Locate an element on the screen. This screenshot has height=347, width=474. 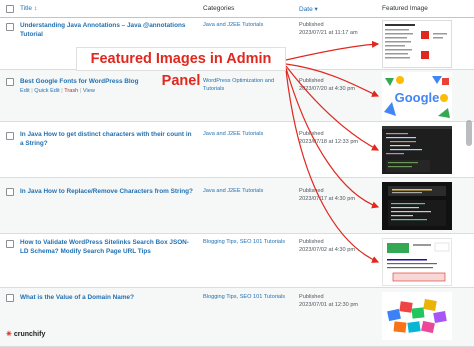
post-date: Published 2023/07/17 at 4:30 pm is located at coordinates (327, 195).